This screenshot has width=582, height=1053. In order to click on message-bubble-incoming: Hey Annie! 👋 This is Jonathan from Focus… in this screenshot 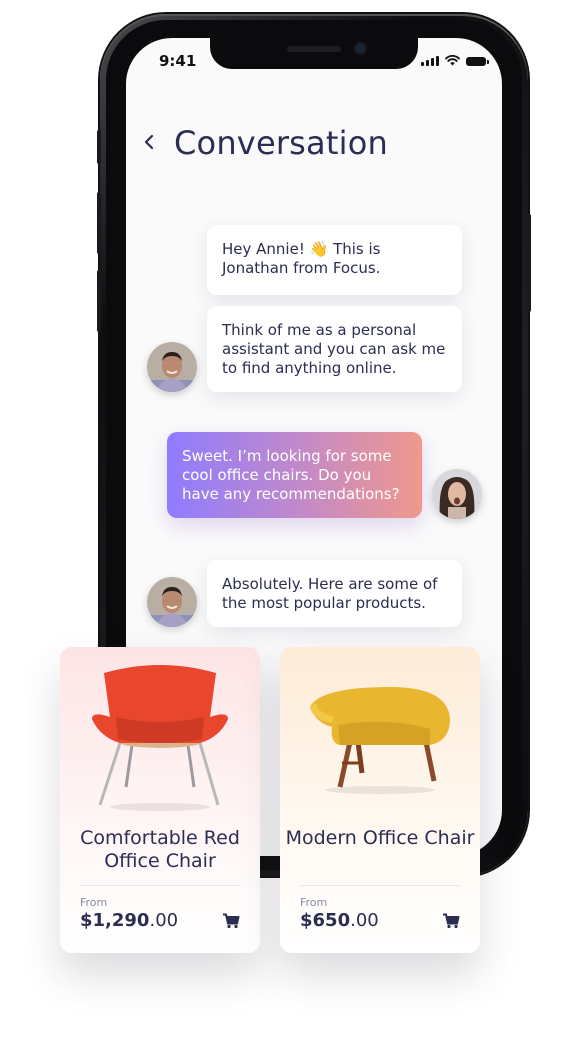, I will do `click(334, 260)`.